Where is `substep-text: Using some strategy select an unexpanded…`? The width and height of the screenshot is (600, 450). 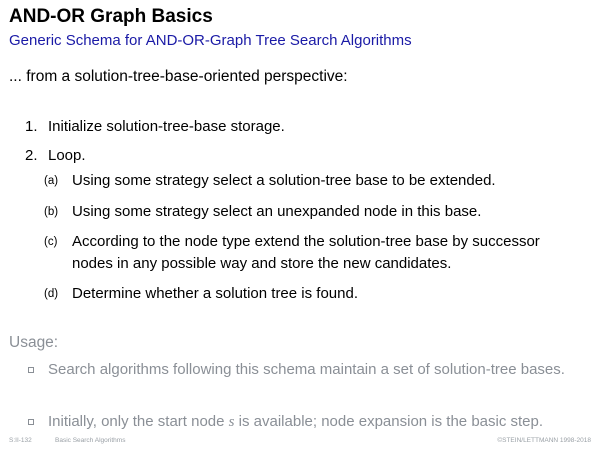 substep-text: Using some strategy select an unexpanded… is located at coordinates (277, 211).